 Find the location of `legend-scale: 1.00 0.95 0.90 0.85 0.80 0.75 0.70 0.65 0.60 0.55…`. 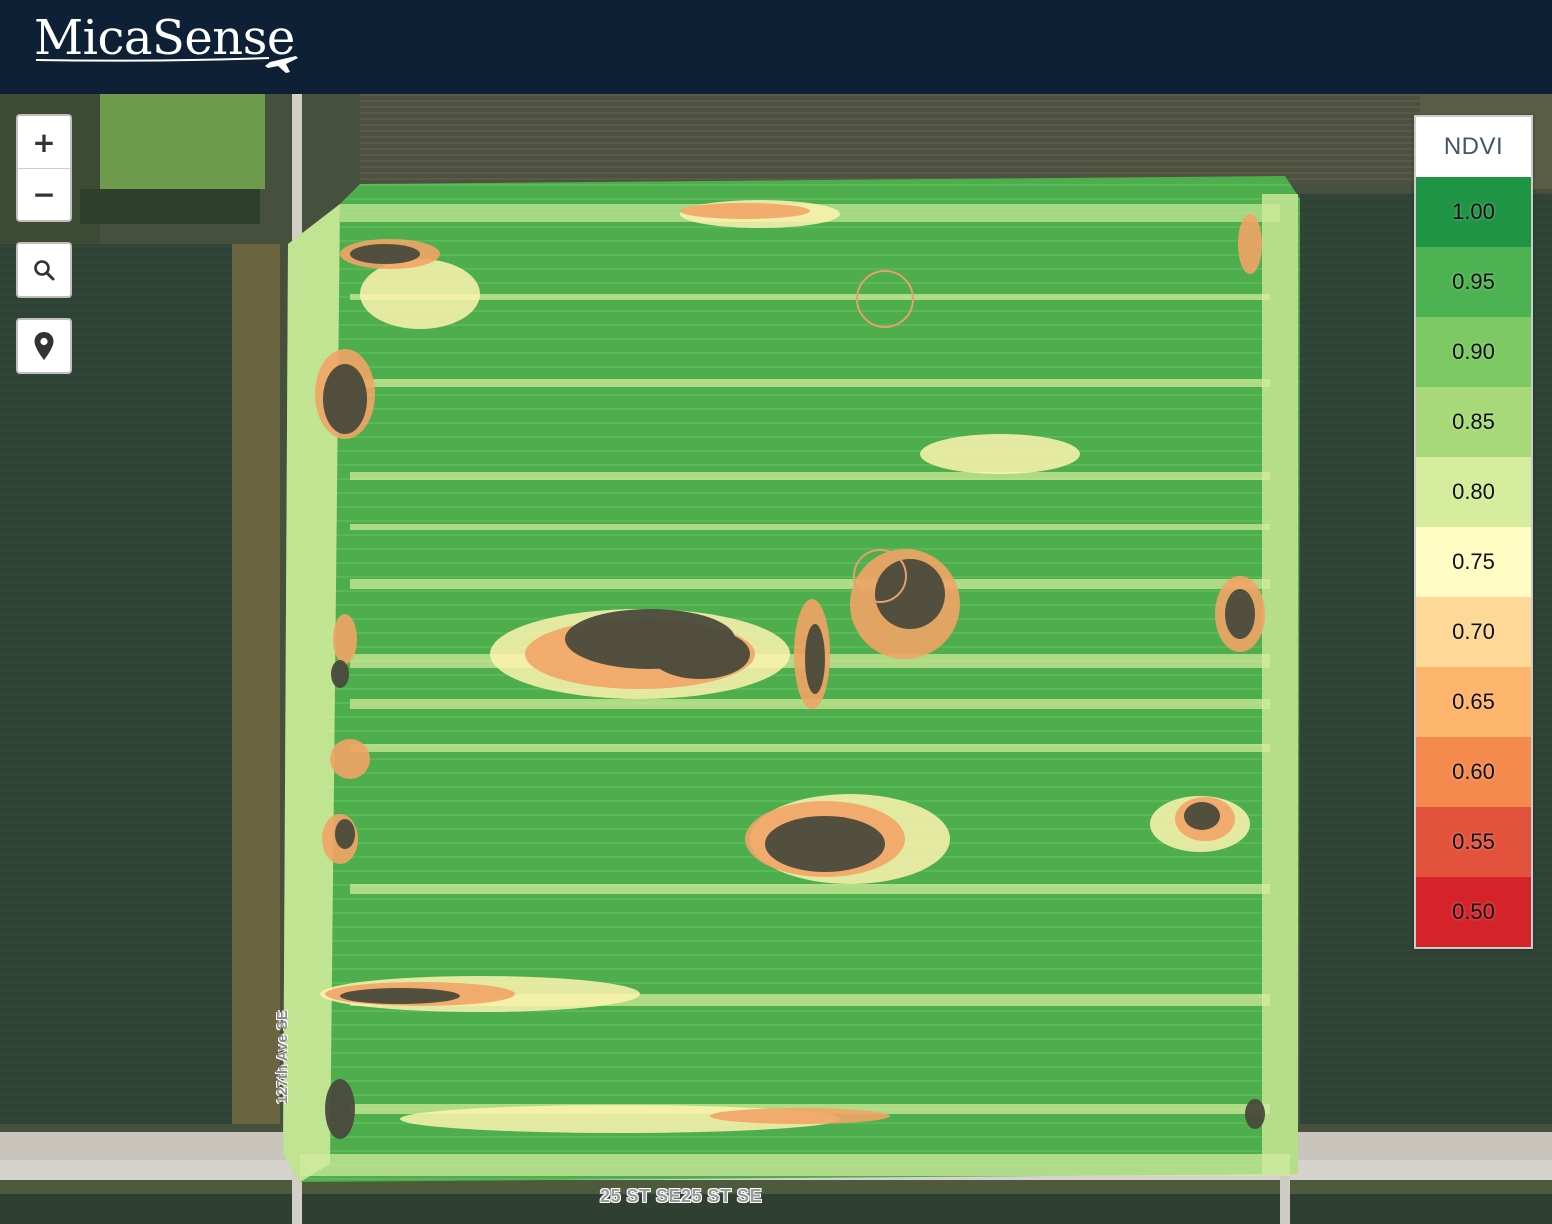

legend-scale: 1.00 0.95 0.90 0.85 0.80 0.75 0.70 0.65 0.60 0.55… is located at coordinates (1473, 562).